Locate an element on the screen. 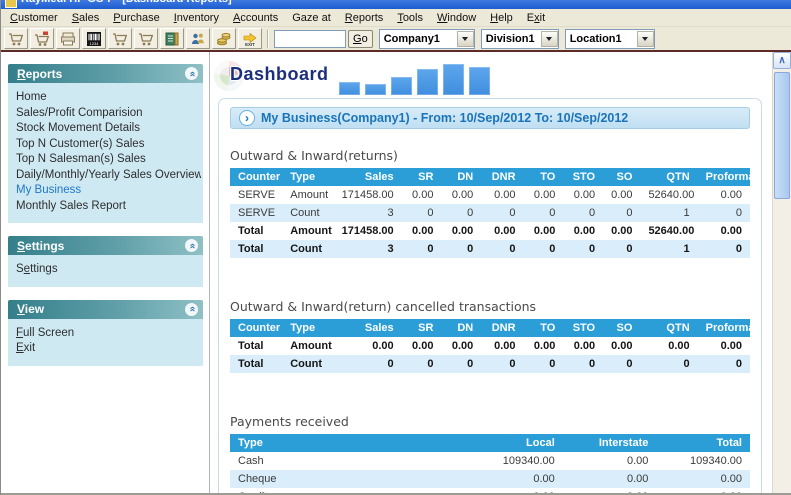 Image resolution: width=791 pixels, height=495 pixels. sidebar-item-my-business: My Business is located at coordinates (108, 191).